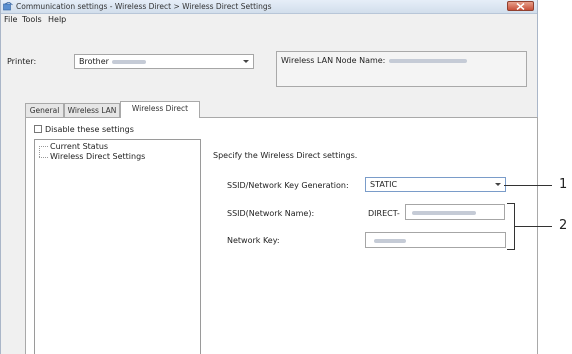 Image resolution: width=572 pixels, height=354 pixels. I want to click on callout-1-number: 1, so click(563, 184).